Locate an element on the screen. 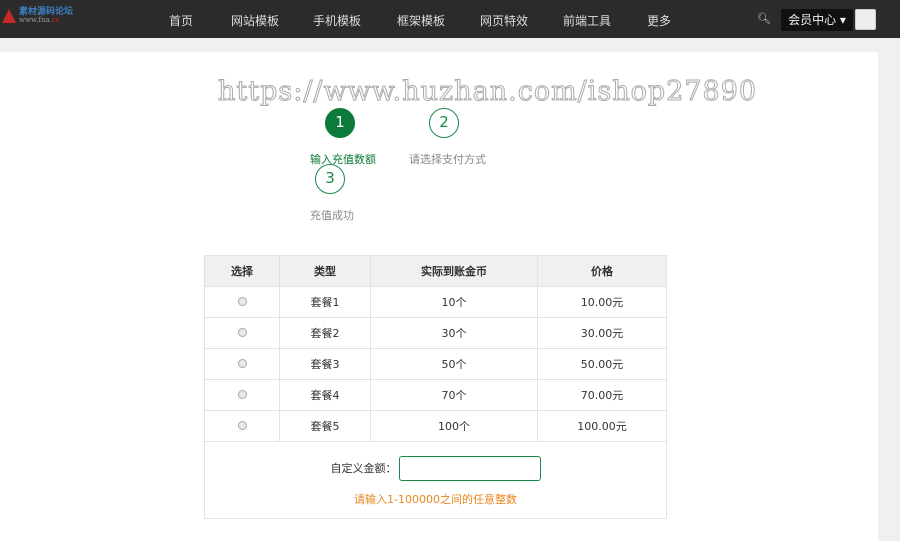 This screenshot has width=900, height=541. step-2-circle: 2 is located at coordinates (444, 123).